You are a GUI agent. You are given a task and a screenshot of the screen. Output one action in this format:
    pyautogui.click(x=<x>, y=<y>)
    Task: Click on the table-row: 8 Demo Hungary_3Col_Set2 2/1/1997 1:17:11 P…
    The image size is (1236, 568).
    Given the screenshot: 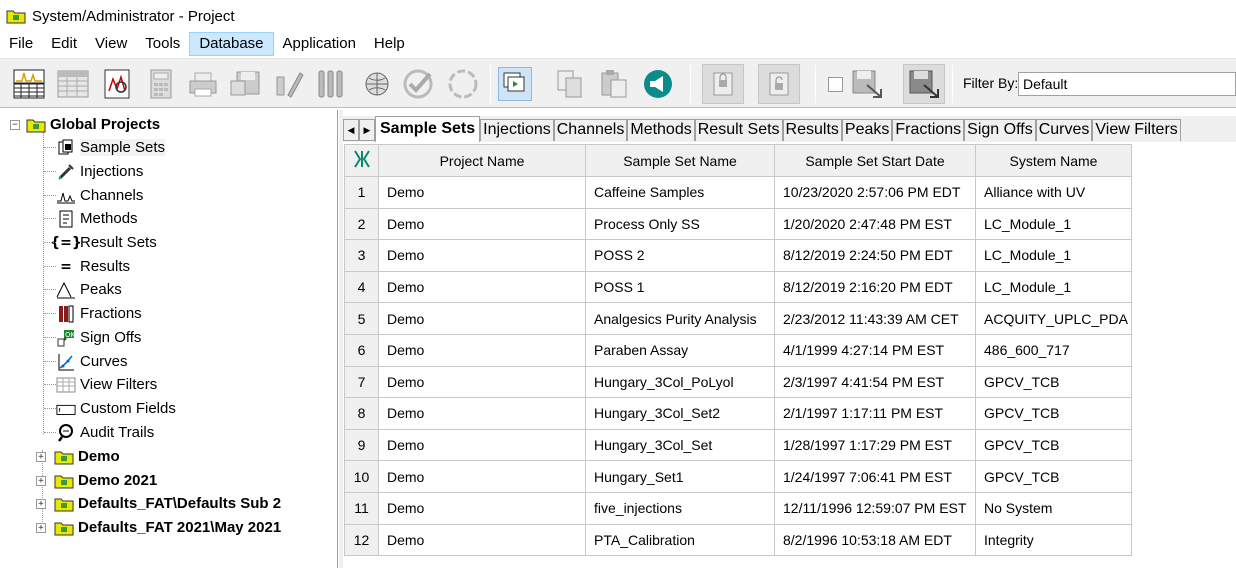 What is the action you would take?
    pyautogui.click(x=738, y=413)
    